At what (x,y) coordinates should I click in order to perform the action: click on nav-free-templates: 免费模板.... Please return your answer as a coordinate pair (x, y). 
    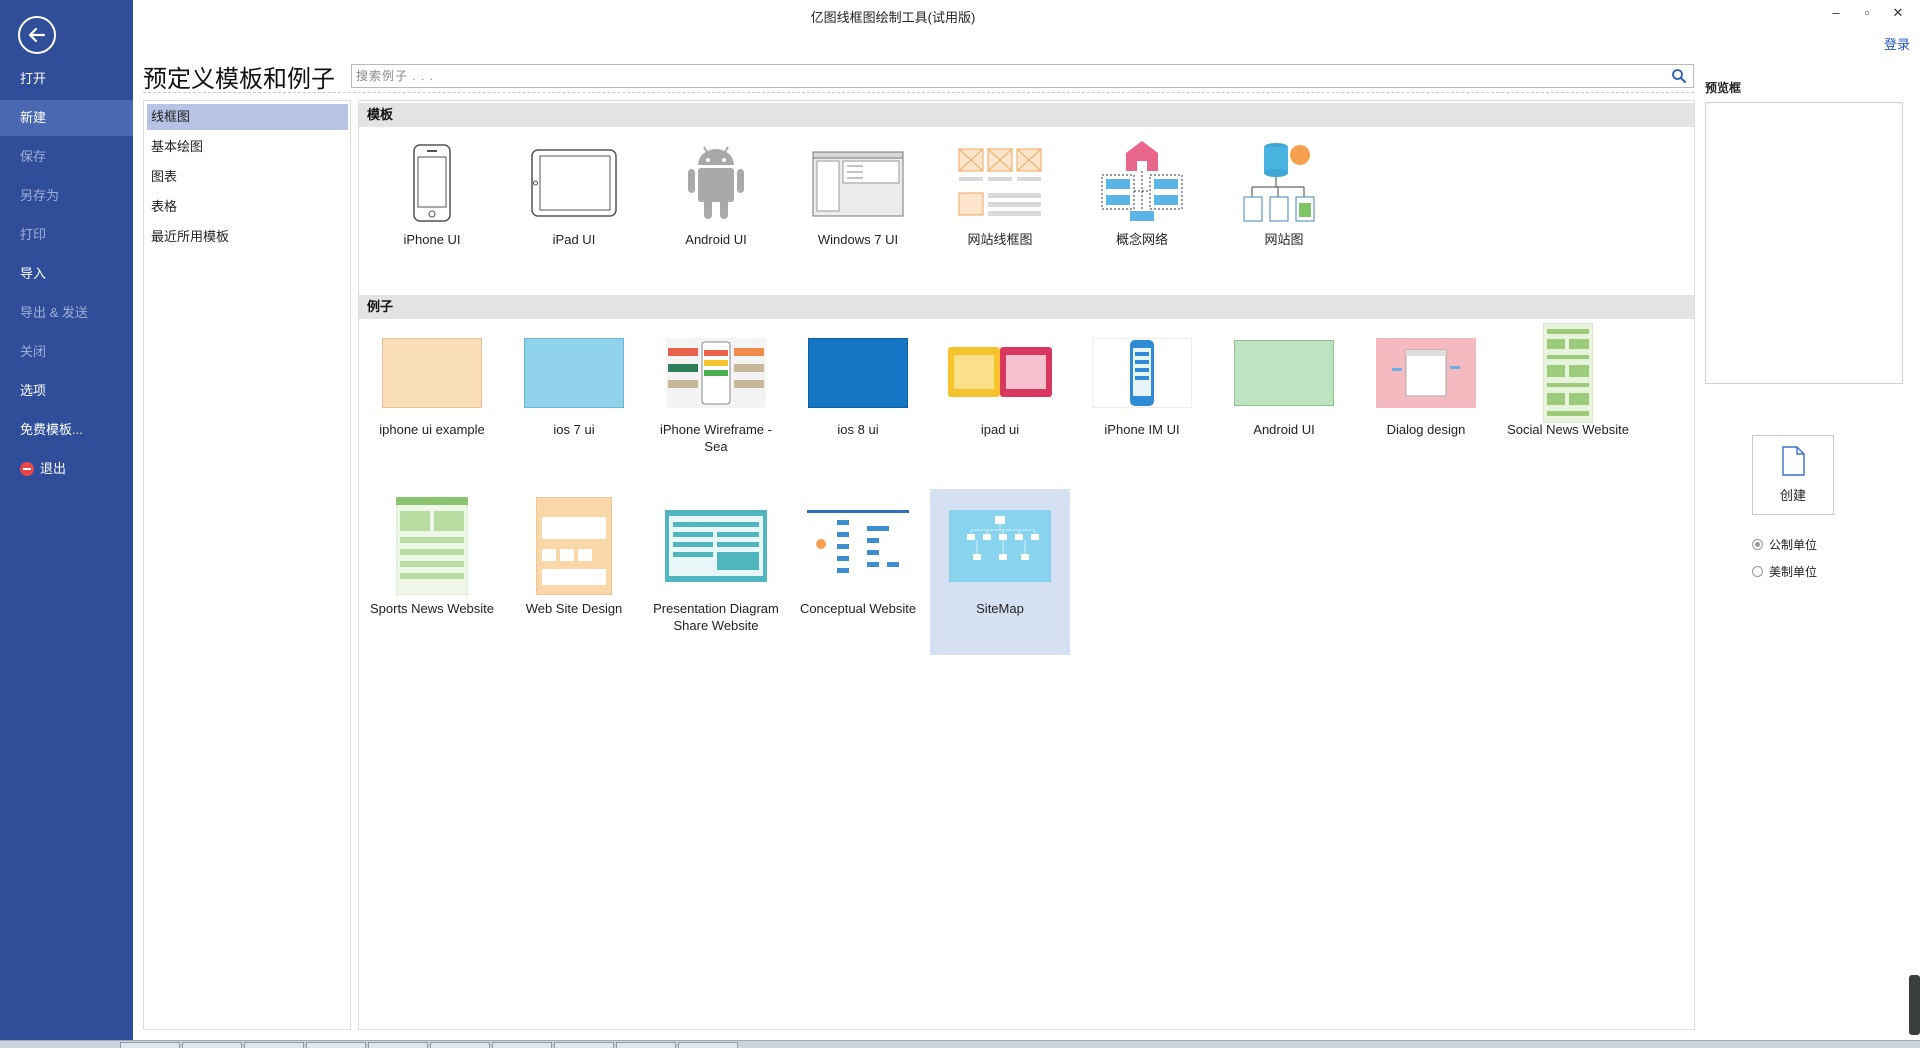
    Looking at the image, I should click on (66, 430).